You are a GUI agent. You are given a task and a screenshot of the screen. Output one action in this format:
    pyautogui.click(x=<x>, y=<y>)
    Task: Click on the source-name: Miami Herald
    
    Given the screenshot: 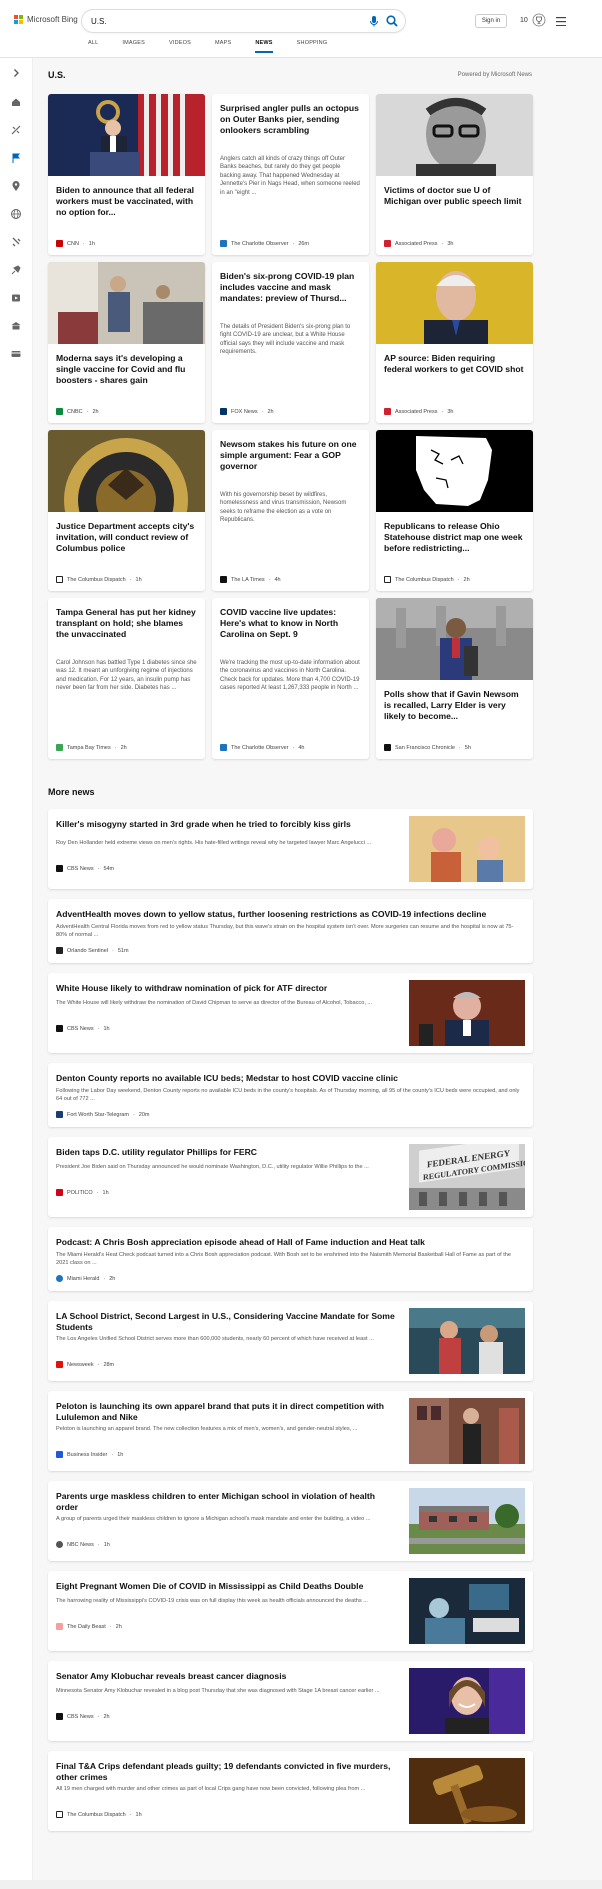 What is the action you would take?
    pyautogui.click(x=83, y=1278)
    